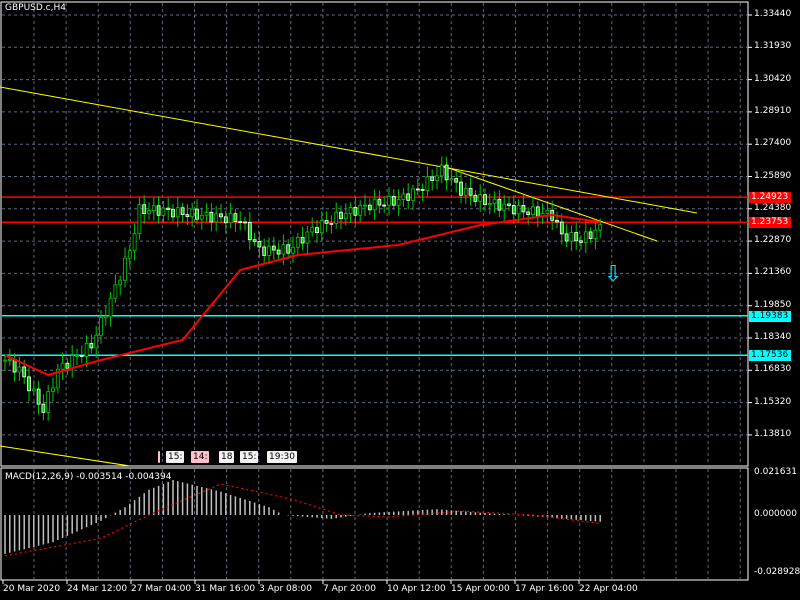  Describe the element at coordinates (225, 589) in the screenshot. I see `time-tick-label: 31 Mar 16:00` at that location.